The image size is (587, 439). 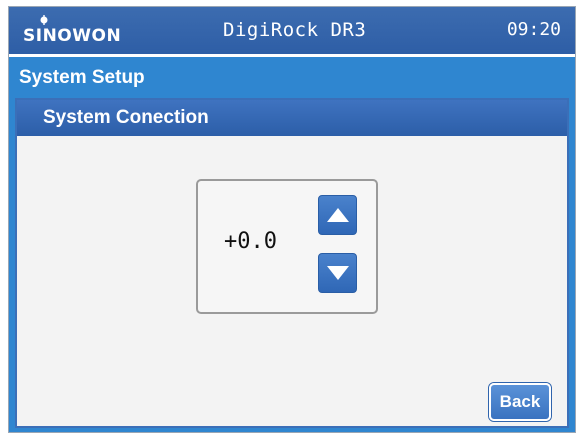 I want to click on back-button-label: Back, so click(x=520, y=401).